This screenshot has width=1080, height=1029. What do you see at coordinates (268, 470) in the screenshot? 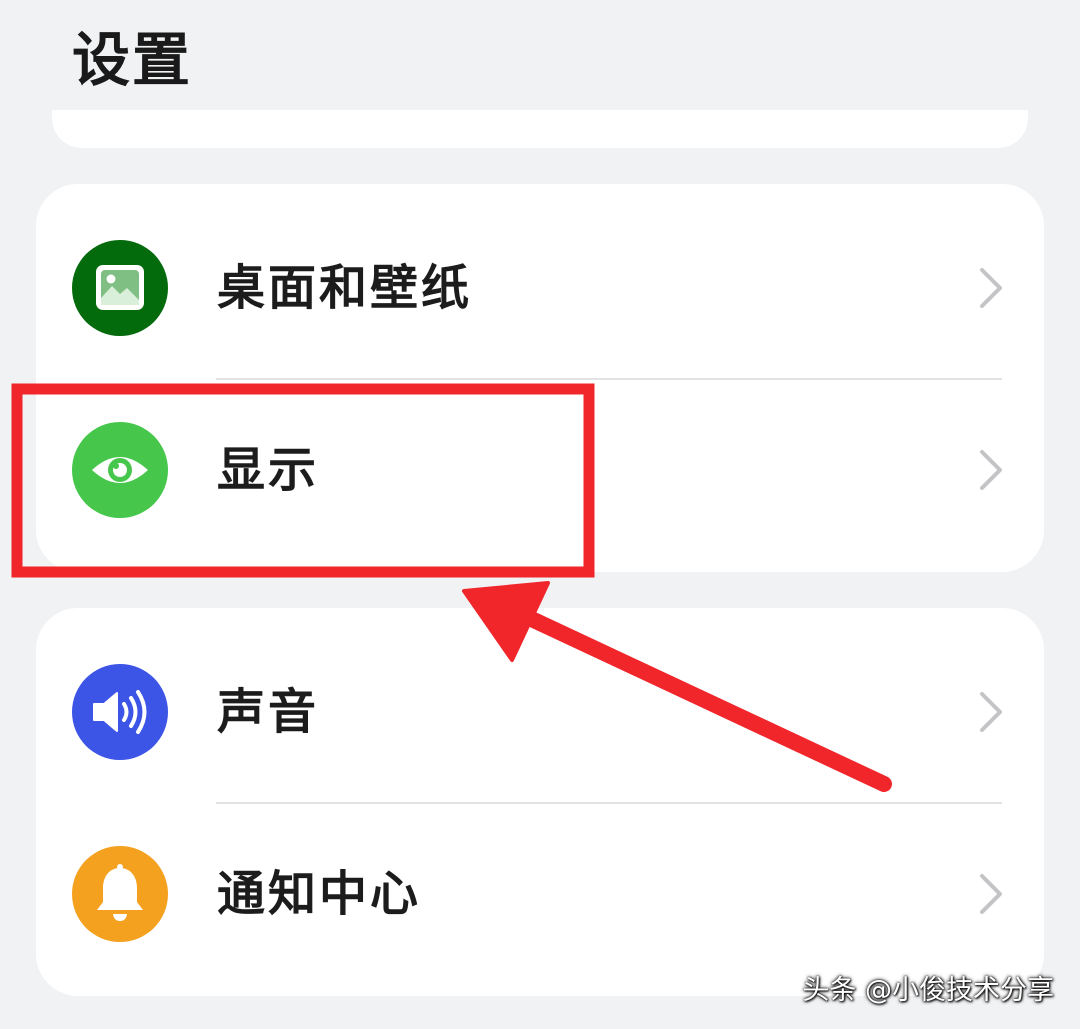
I see `settings-item-label: 显示` at bounding box center [268, 470].